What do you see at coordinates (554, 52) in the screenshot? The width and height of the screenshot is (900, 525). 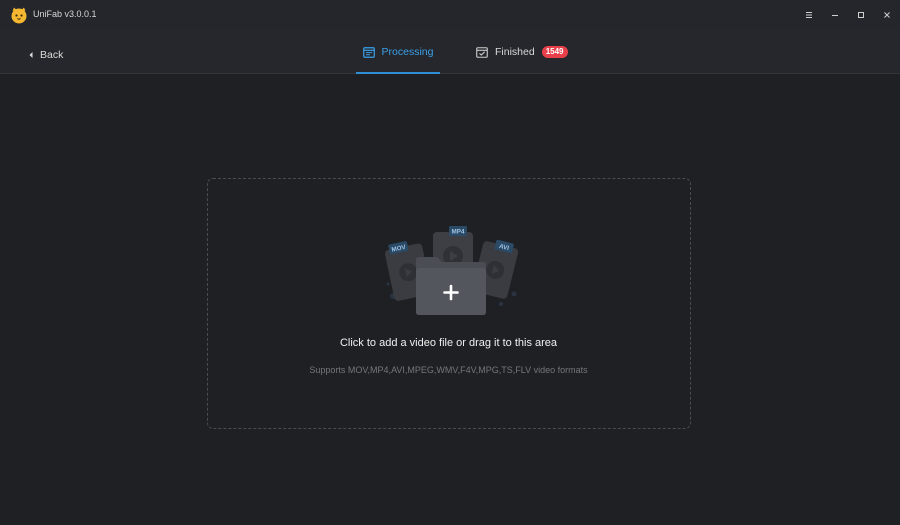 I see `finished-count-badge: 1549` at bounding box center [554, 52].